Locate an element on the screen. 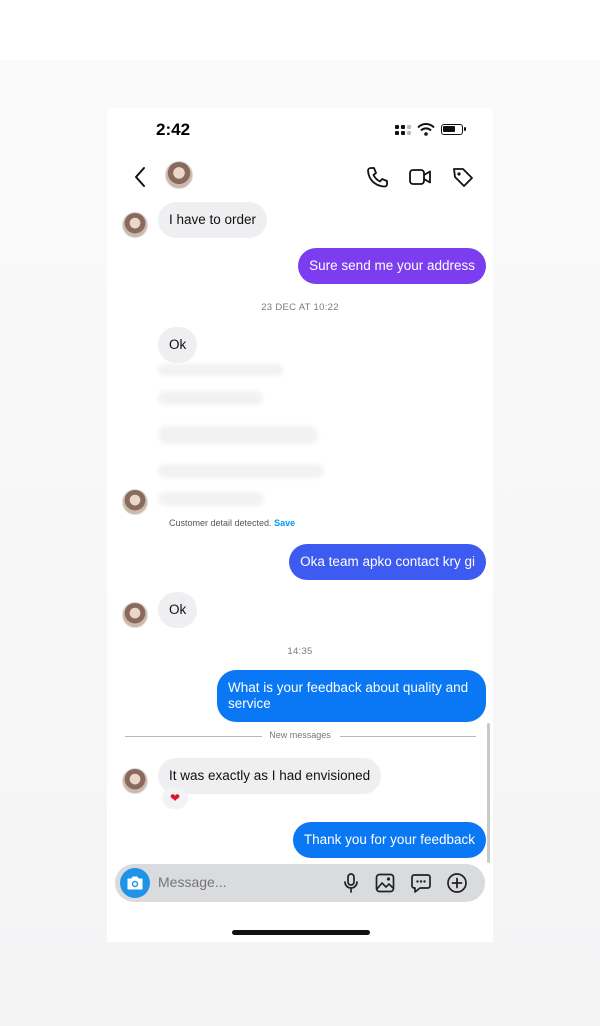 The image size is (600, 1026). divider-line is located at coordinates (408, 736).